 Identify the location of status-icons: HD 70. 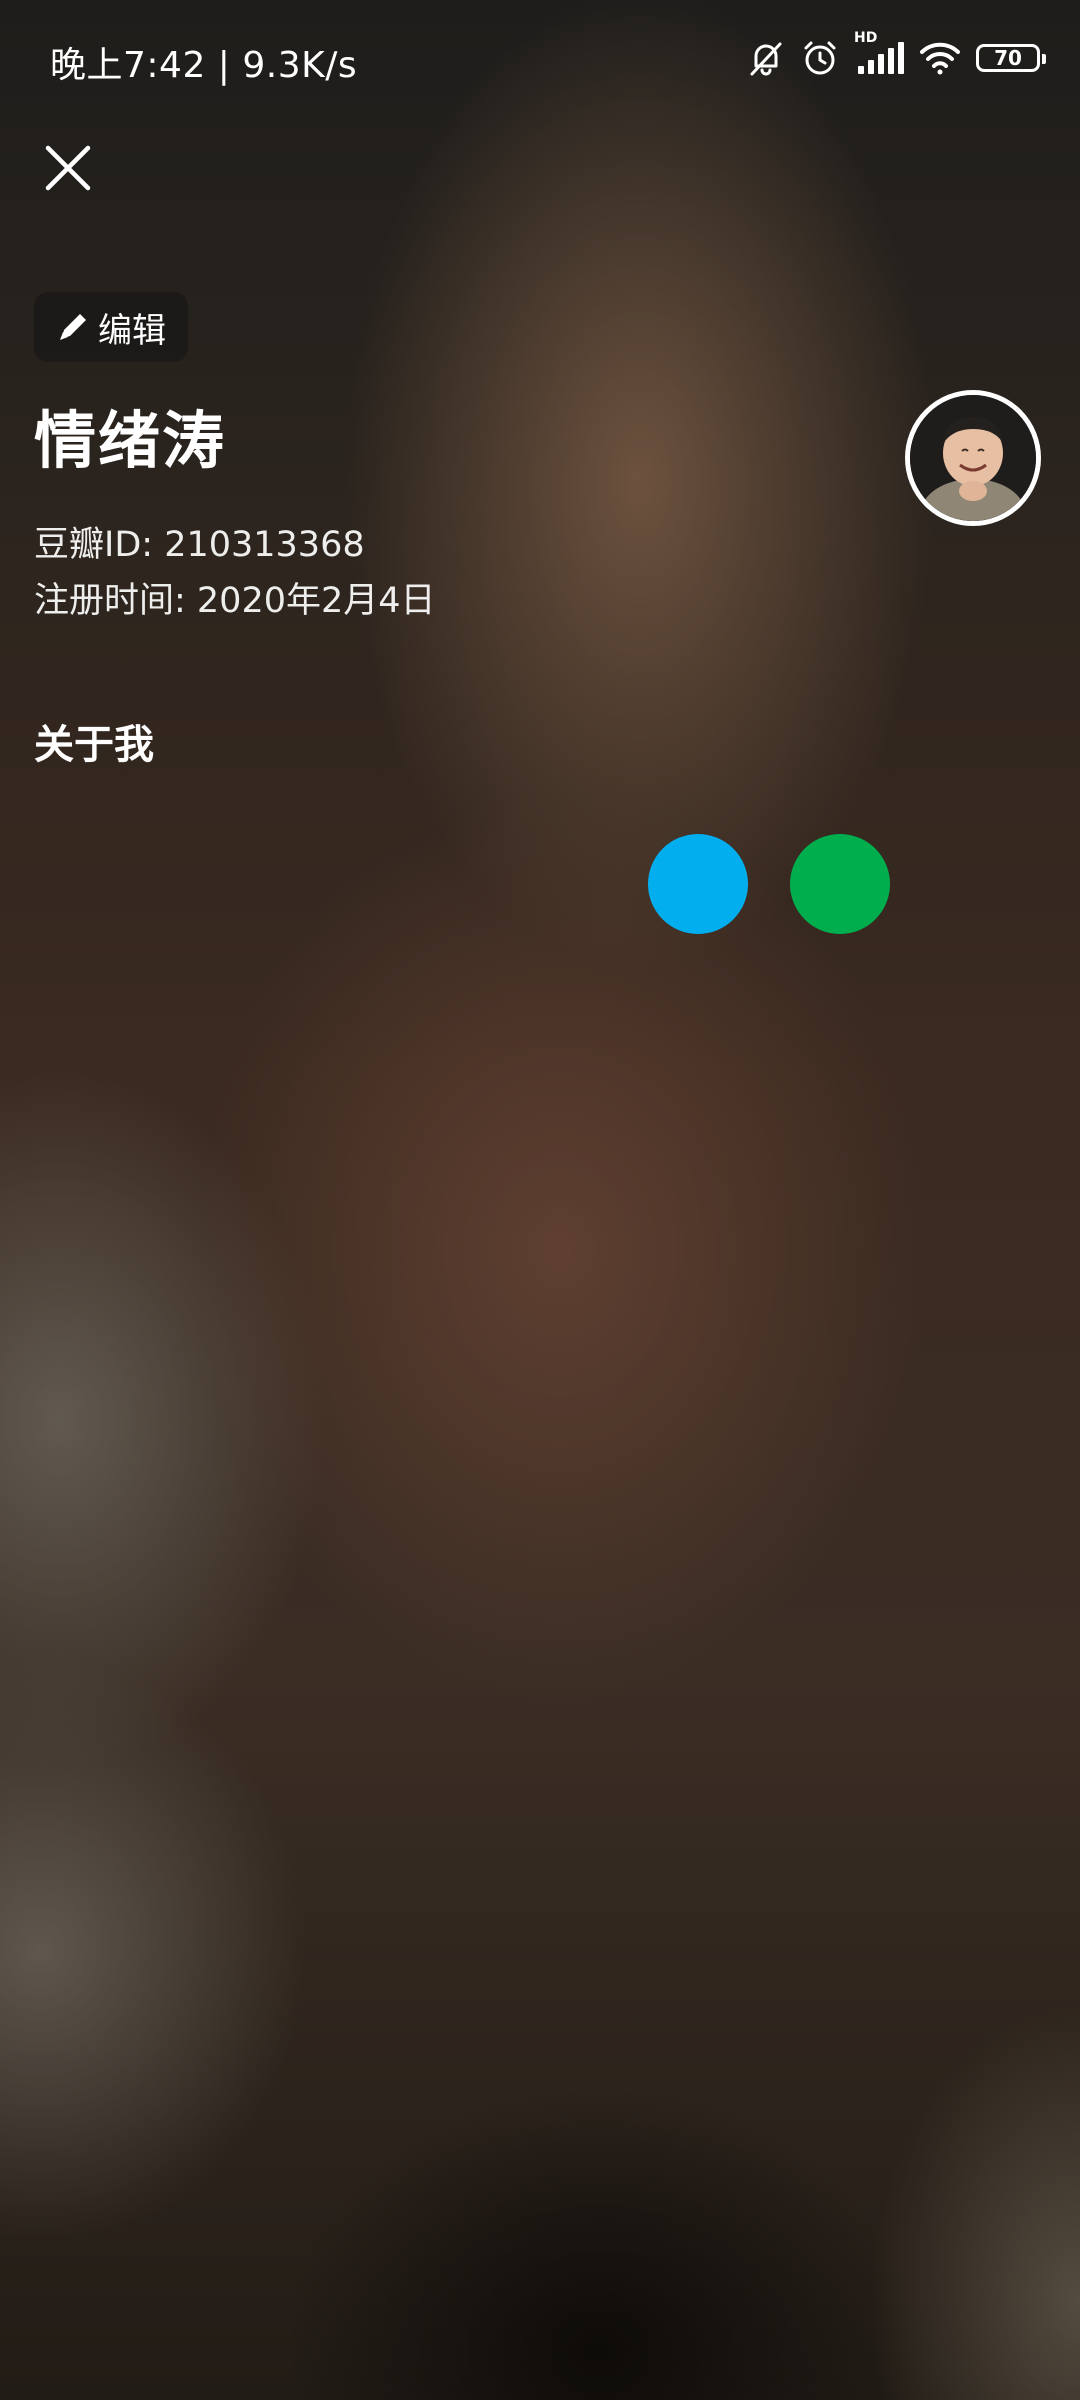
(896, 54).